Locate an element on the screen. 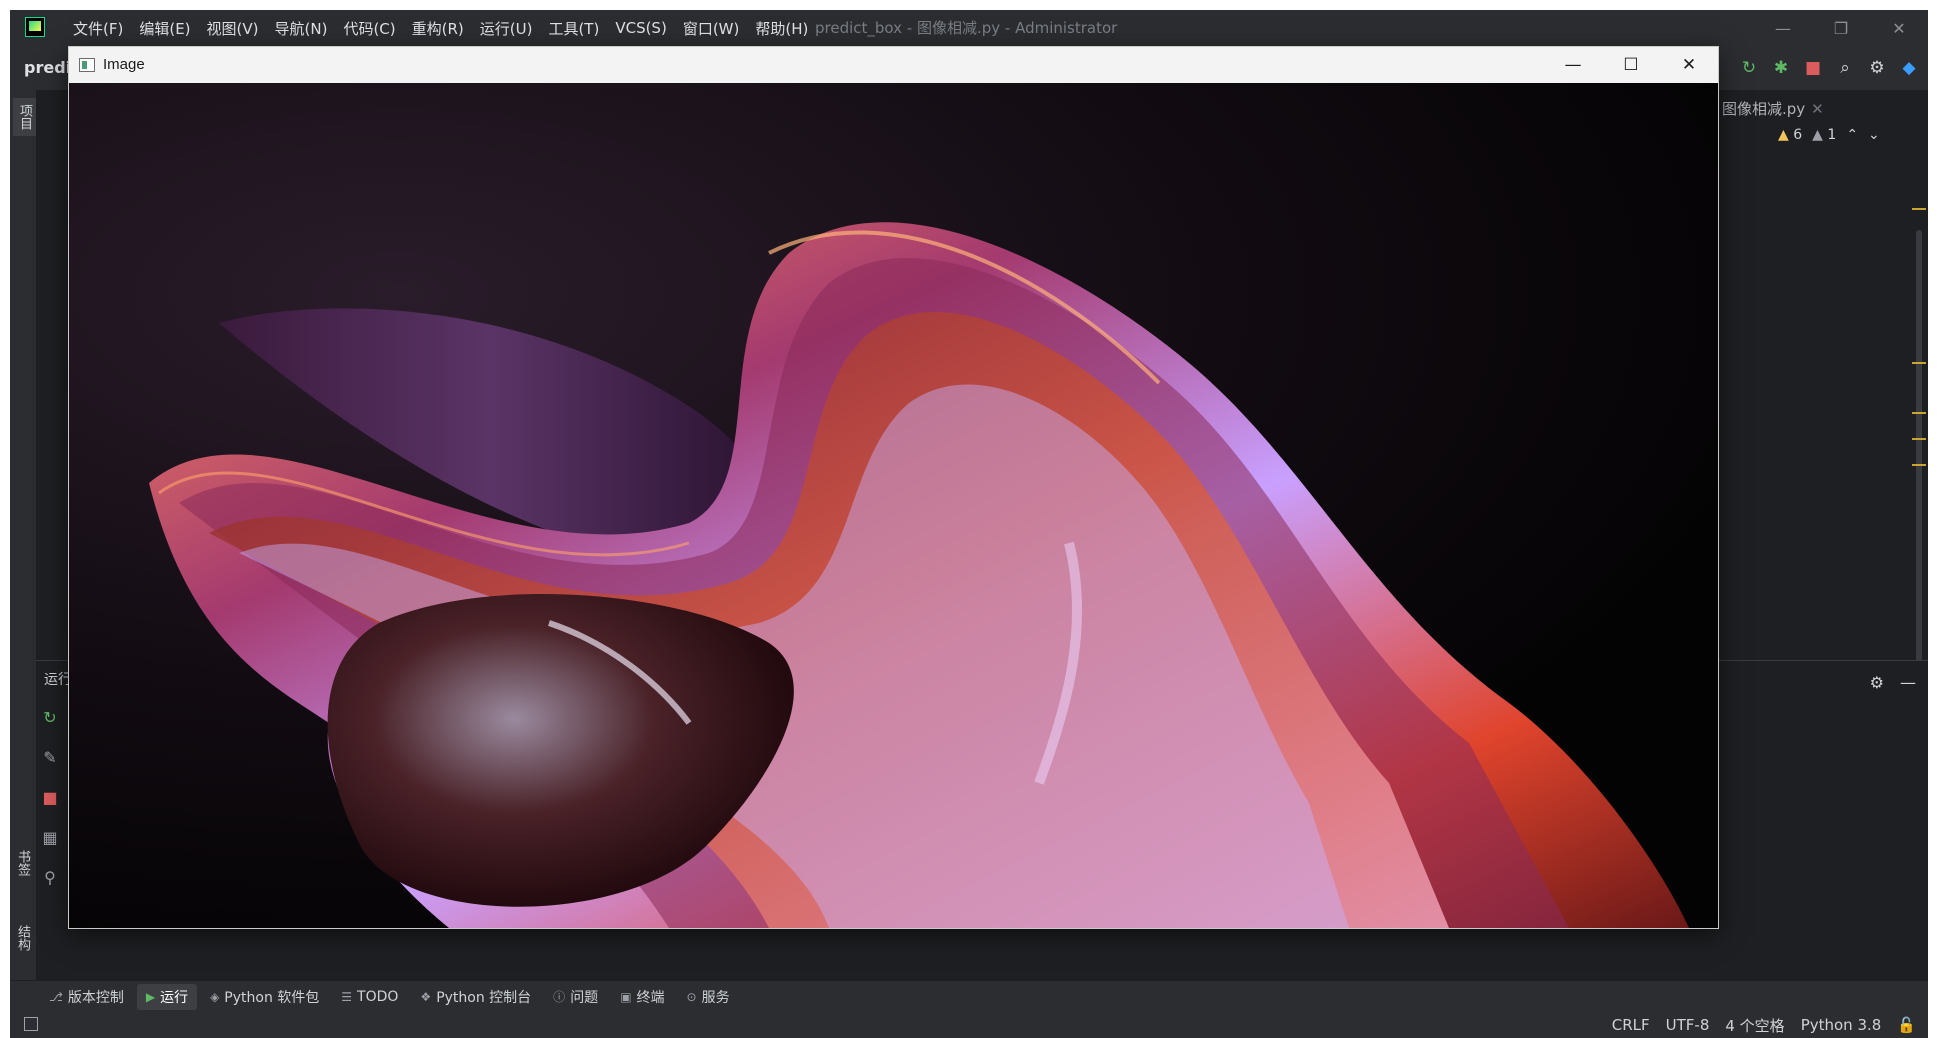 The width and height of the screenshot is (1938, 1038). menu-tools: 工具(T) is located at coordinates (573, 28).